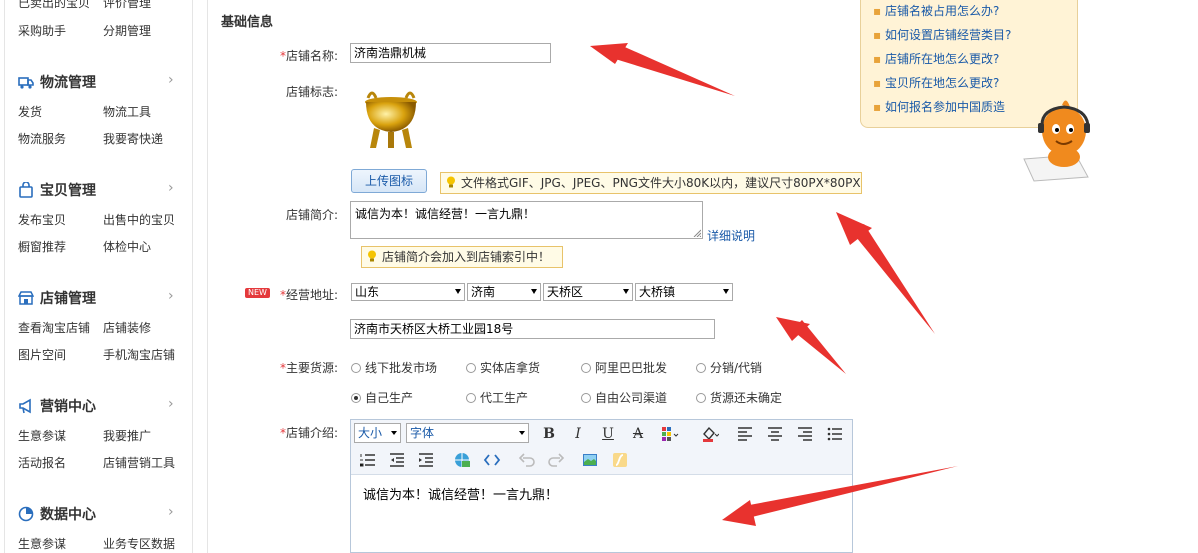 The height and width of the screenshot is (553, 1198). Describe the element at coordinates (450, 53) in the screenshot. I see `shop-name-input` at that location.